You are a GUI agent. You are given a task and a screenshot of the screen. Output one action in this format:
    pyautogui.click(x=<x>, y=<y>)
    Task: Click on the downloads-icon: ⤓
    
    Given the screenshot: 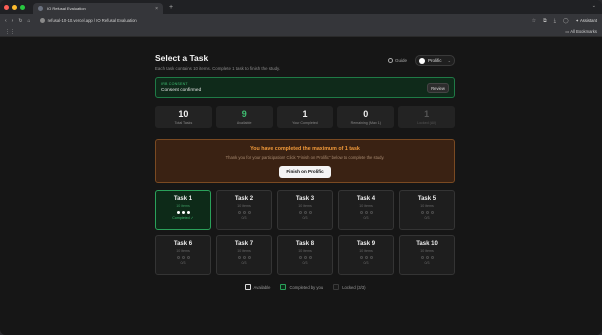 What is the action you would take?
    pyautogui.click(x=555, y=21)
    